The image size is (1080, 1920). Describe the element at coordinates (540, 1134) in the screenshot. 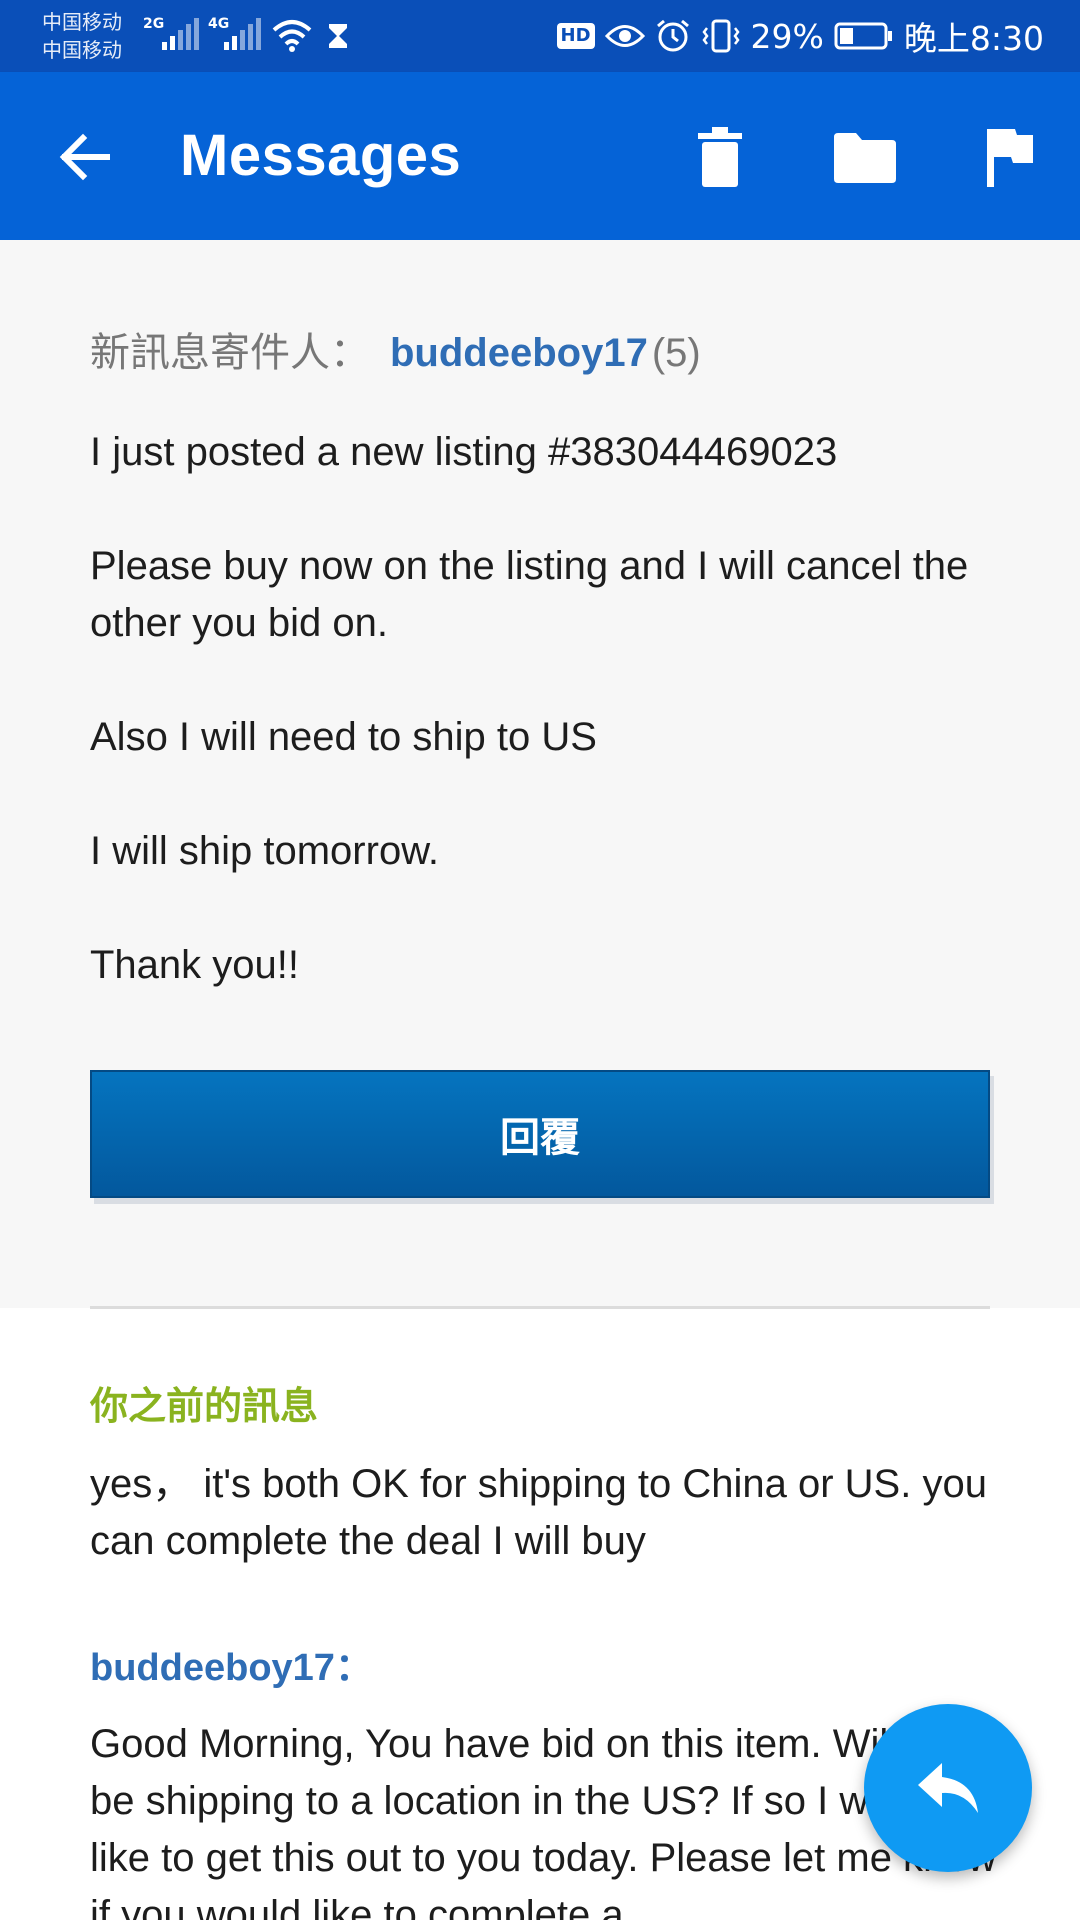

I see `reply-button: 回覆` at that location.